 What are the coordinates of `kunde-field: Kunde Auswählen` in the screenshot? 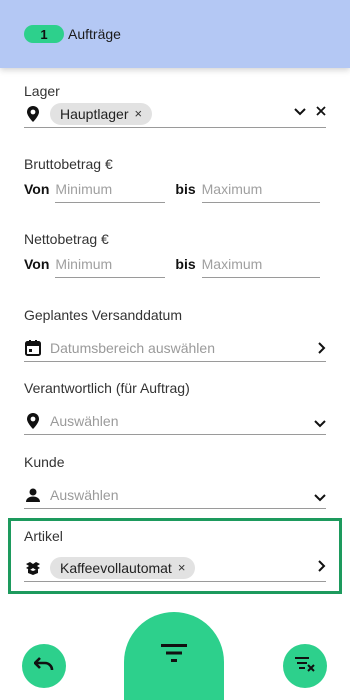 It's located at (175, 481).